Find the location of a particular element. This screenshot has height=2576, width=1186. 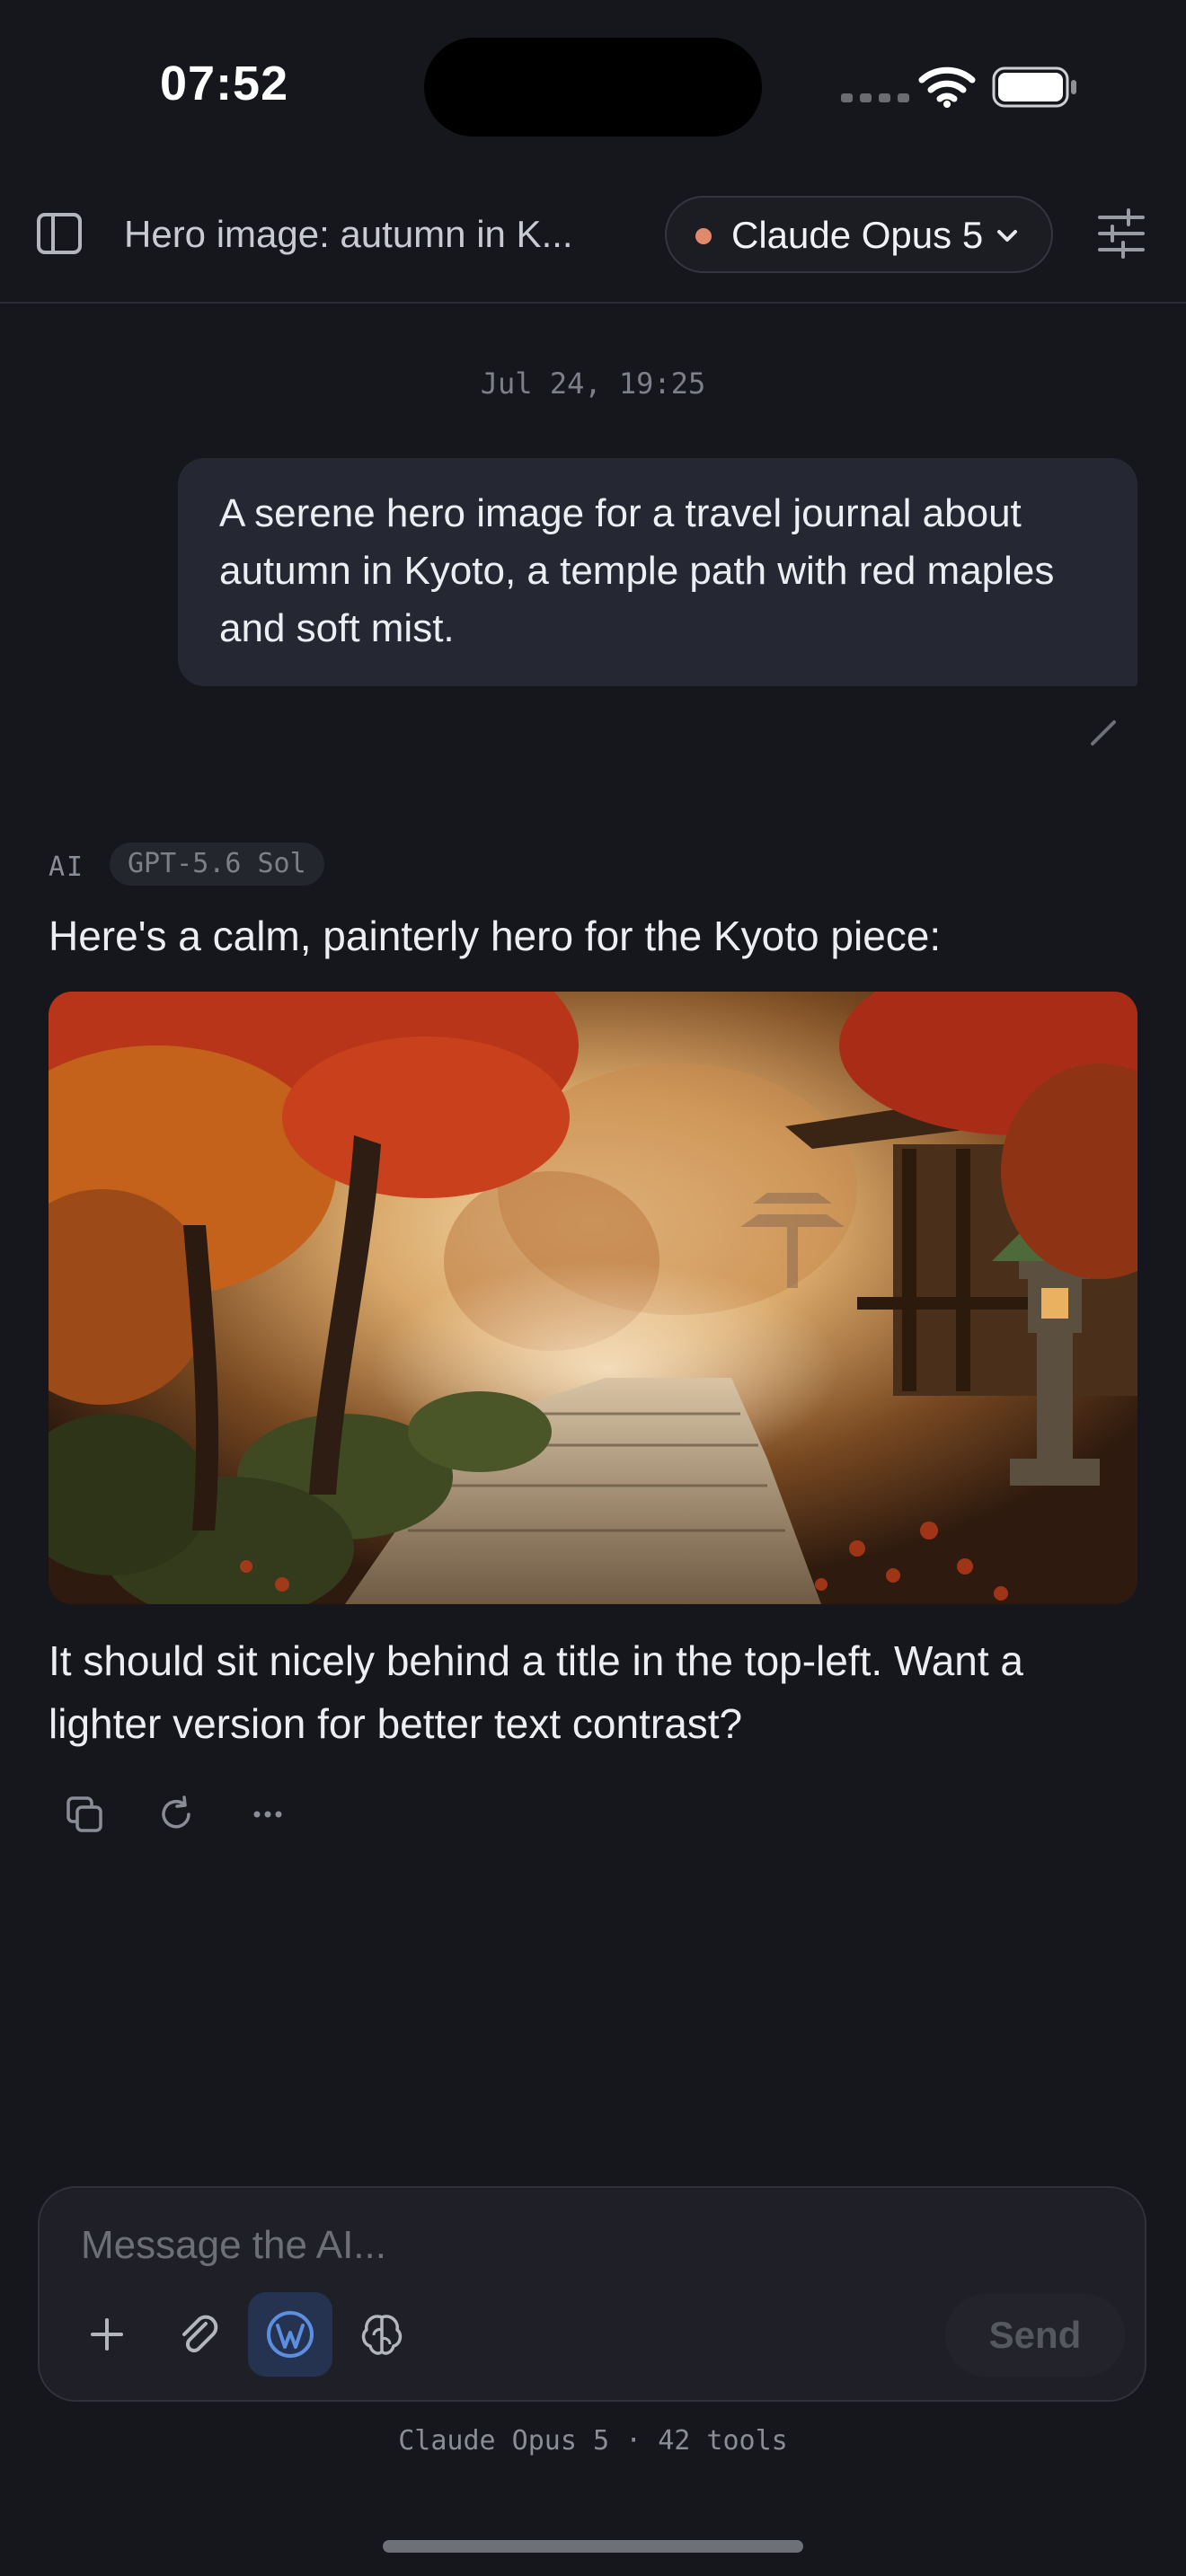

ai-model-badge: GPT-5.6 Sol is located at coordinates (217, 864).